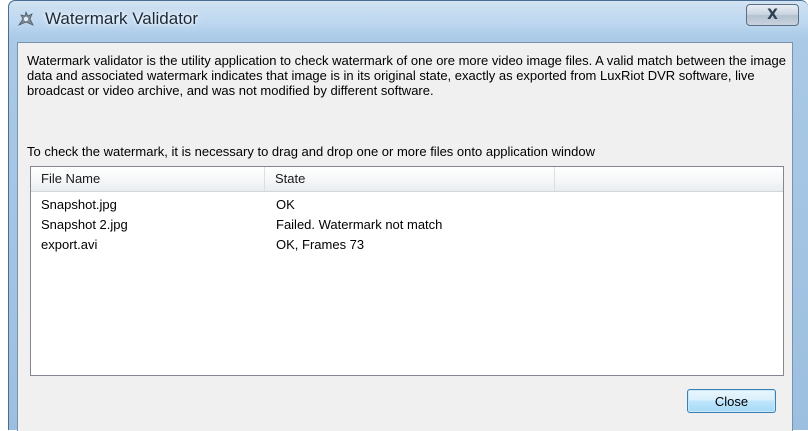  I want to click on close-button: Close, so click(731, 401).